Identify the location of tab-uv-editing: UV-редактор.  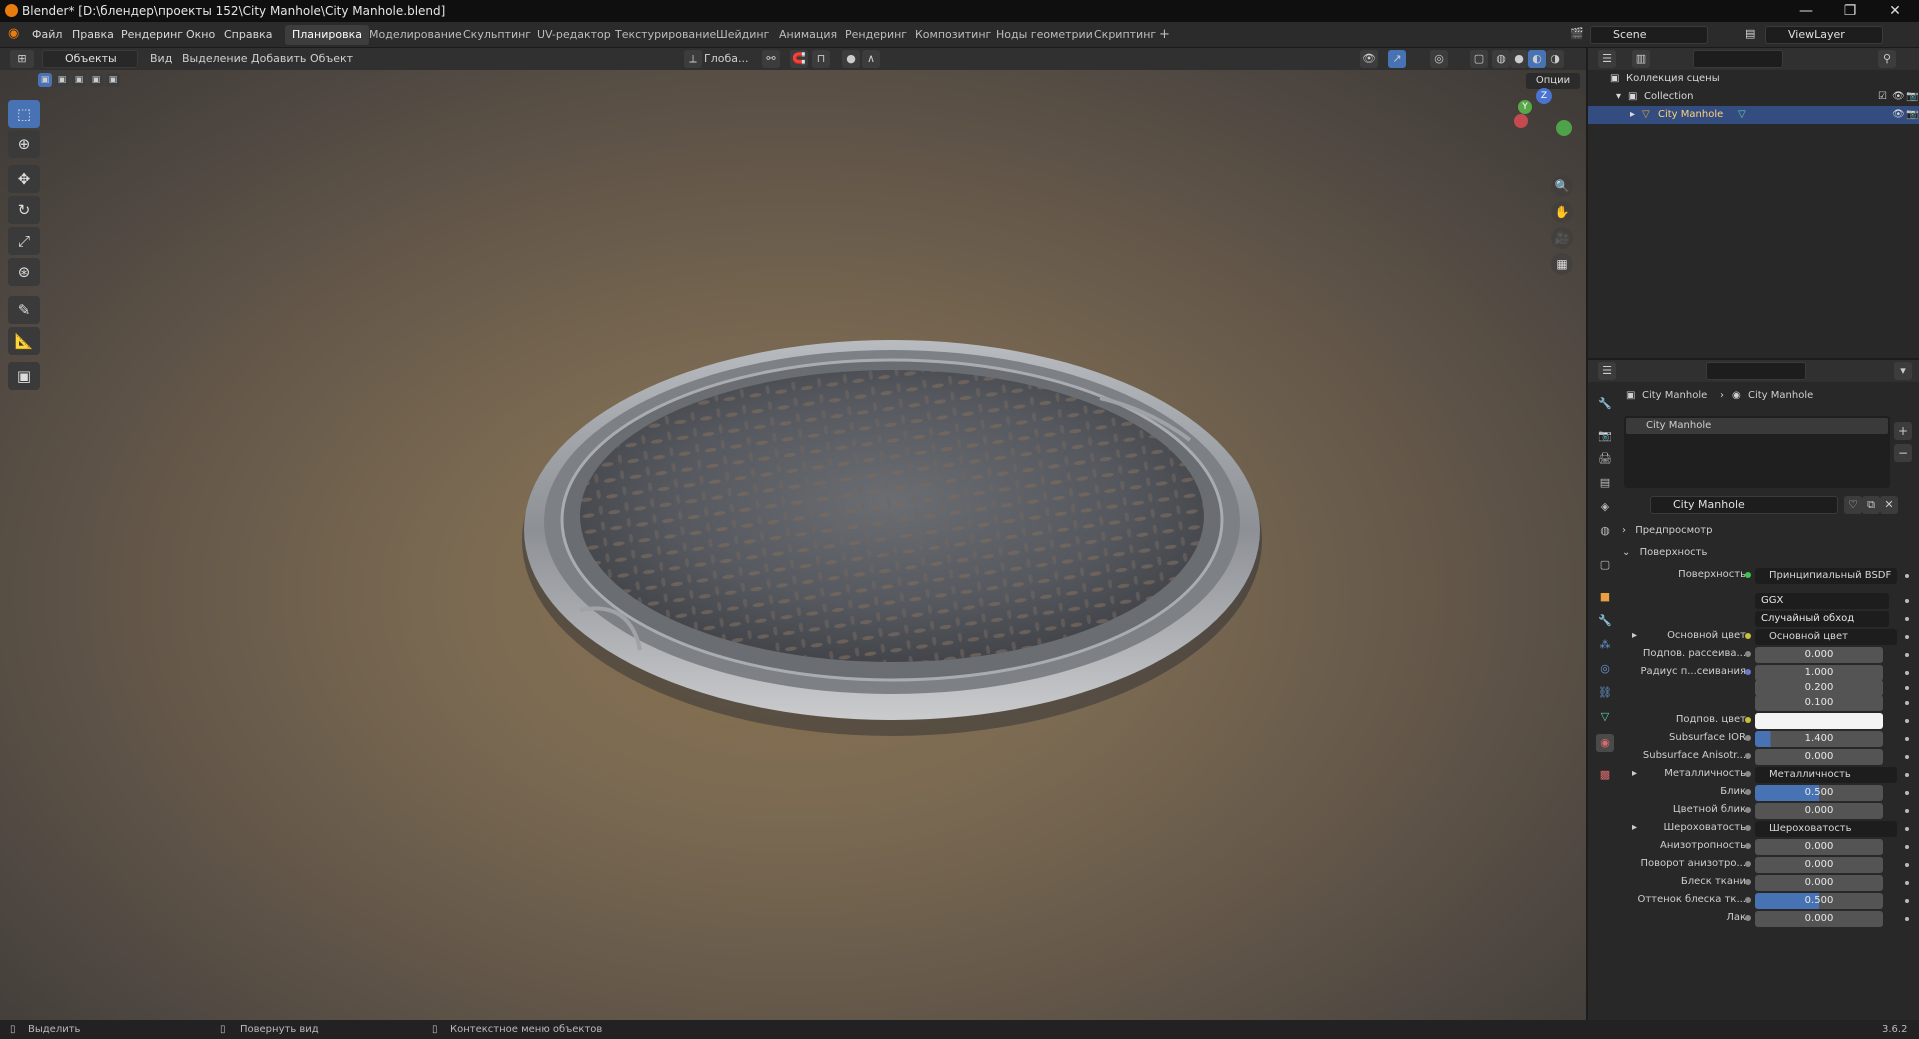
(574, 35).